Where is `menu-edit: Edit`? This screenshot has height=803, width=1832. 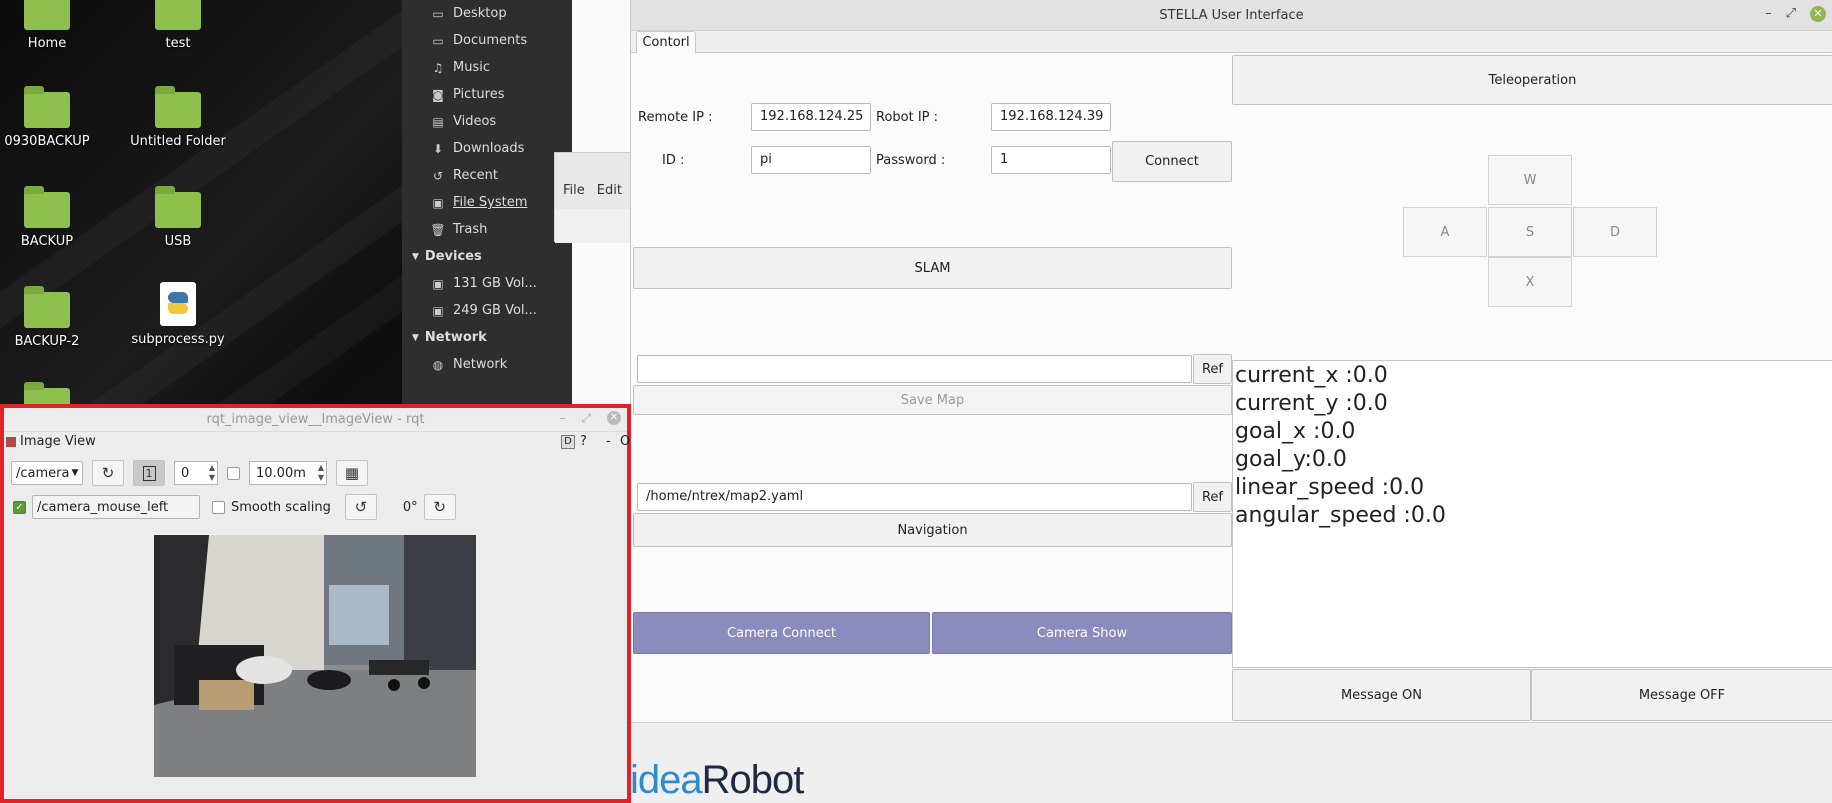
menu-edit: Edit is located at coordinates (609, 190).